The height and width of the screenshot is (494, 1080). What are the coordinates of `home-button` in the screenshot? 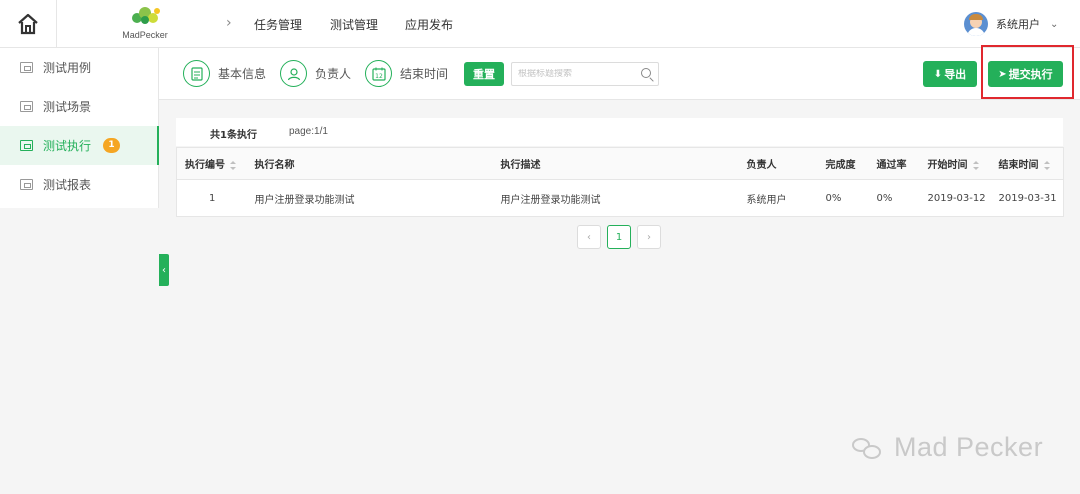 It's located at (28, 24).